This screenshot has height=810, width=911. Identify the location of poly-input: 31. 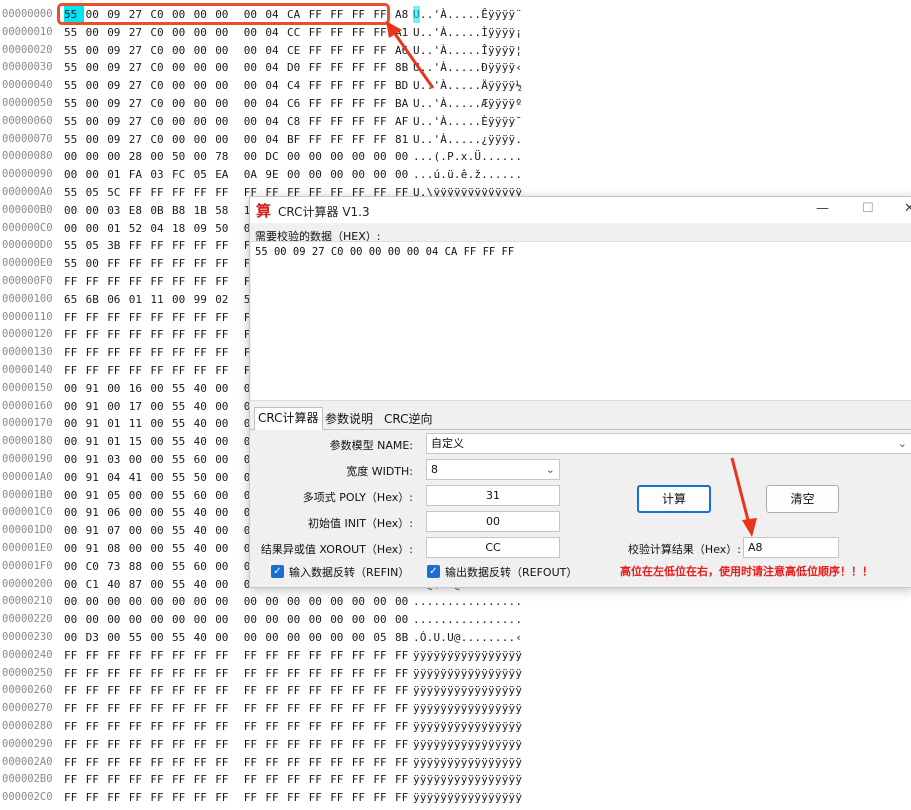
(493, 495).